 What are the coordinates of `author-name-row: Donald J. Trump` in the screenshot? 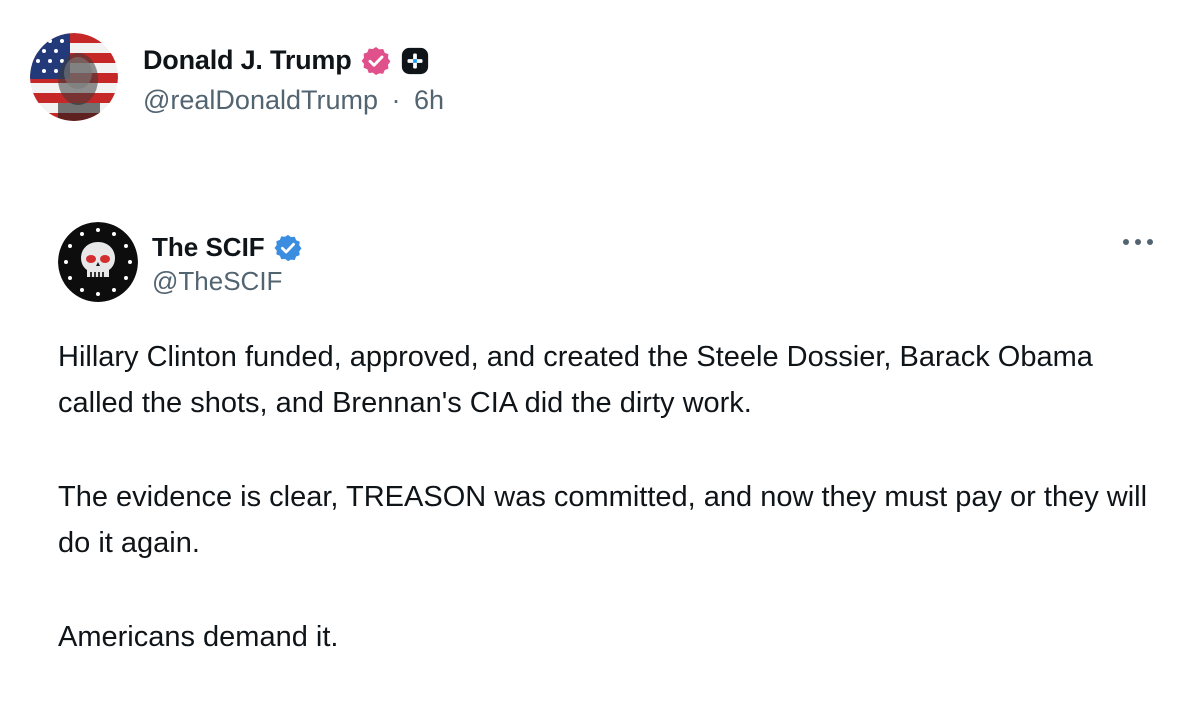 It's located at (293, 61).